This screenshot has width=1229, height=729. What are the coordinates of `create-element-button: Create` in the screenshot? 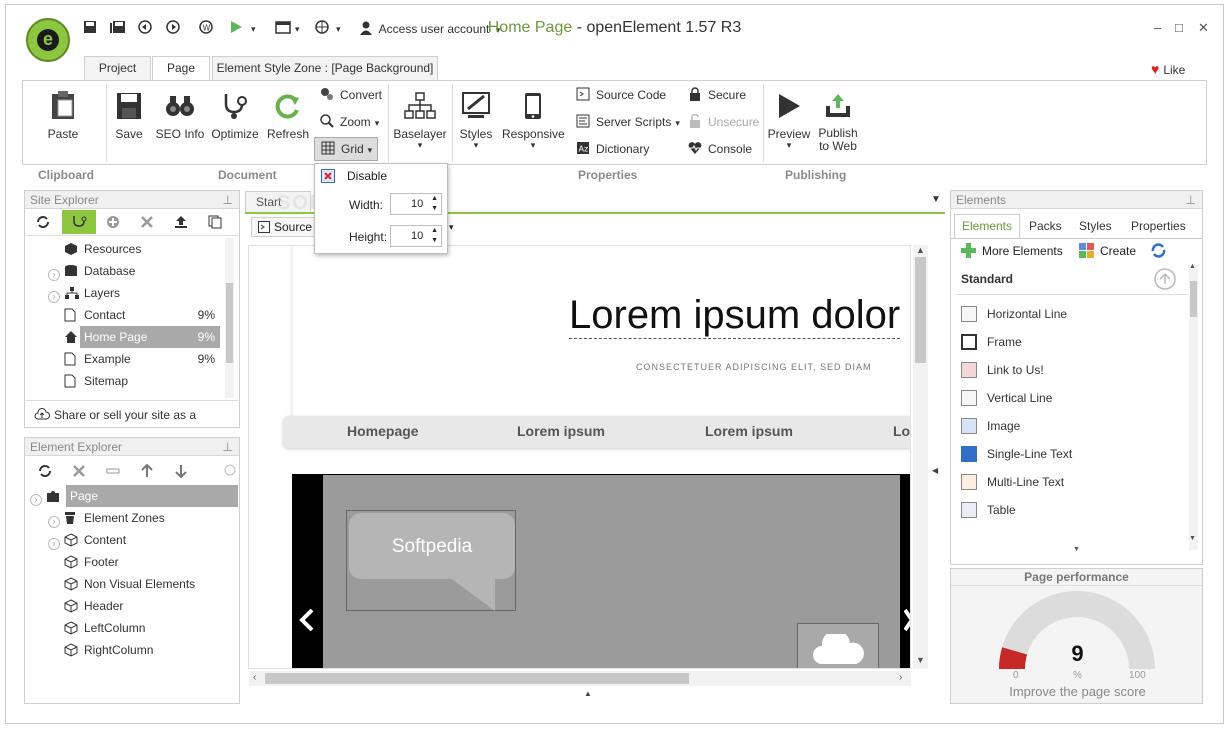 It's located at (1107, 252).